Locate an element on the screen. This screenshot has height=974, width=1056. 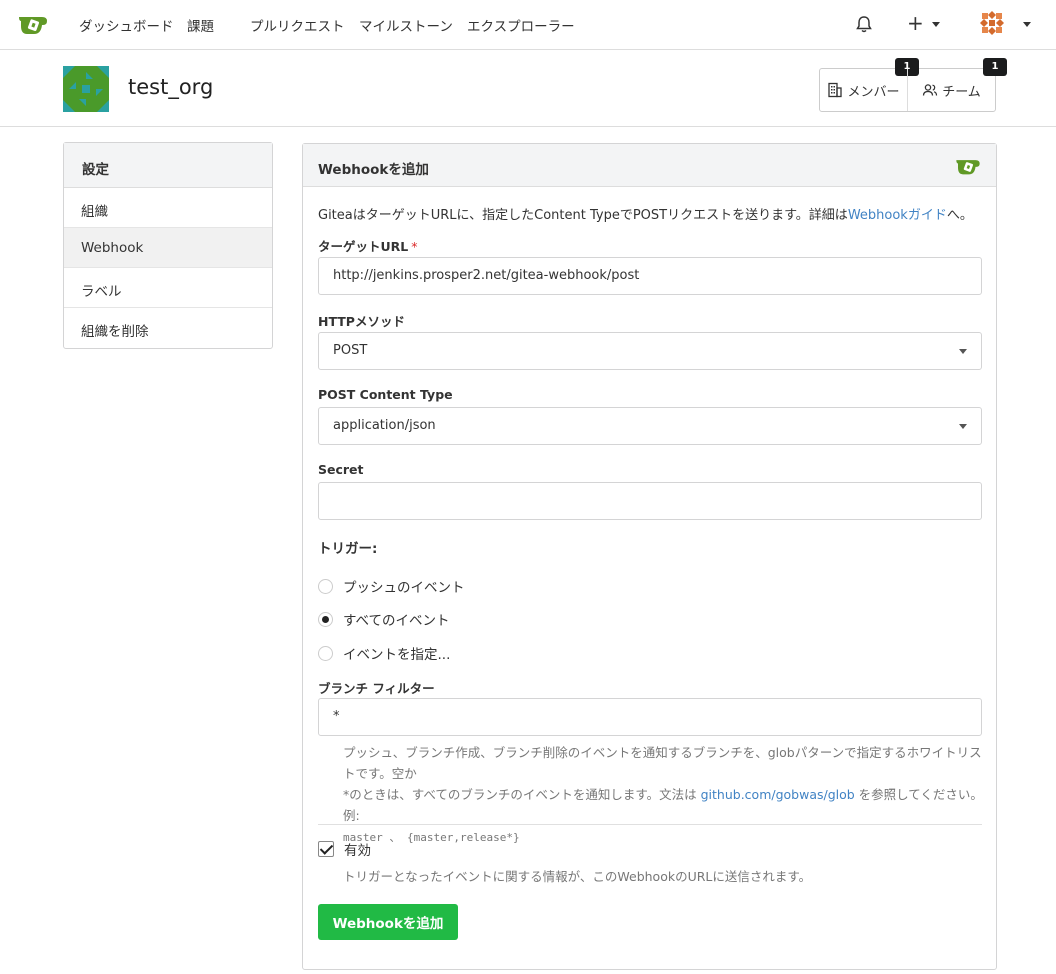
members-label: メンバー is located at coordinates (873, 92).